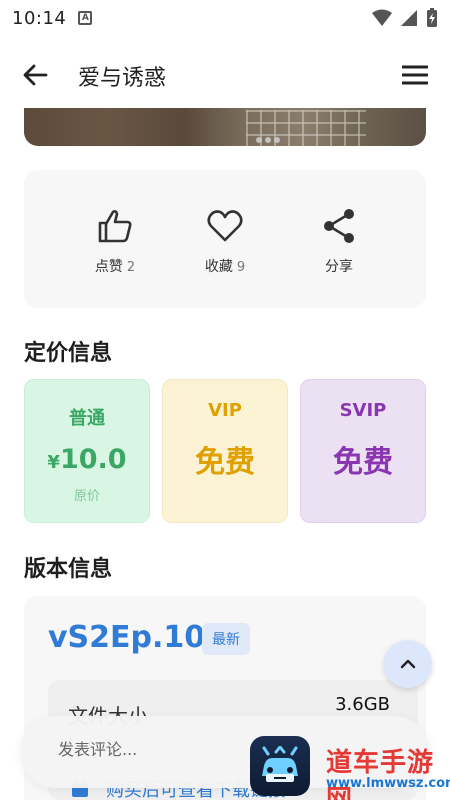  Describe the element at coordinates (339, 267) in the screenshot. I see `share-label: 分享` at that location.